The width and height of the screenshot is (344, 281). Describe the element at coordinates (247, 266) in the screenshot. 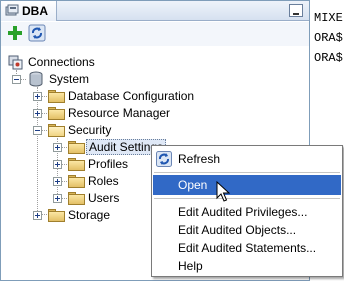

I see `menu-item-help: Help` at that location.